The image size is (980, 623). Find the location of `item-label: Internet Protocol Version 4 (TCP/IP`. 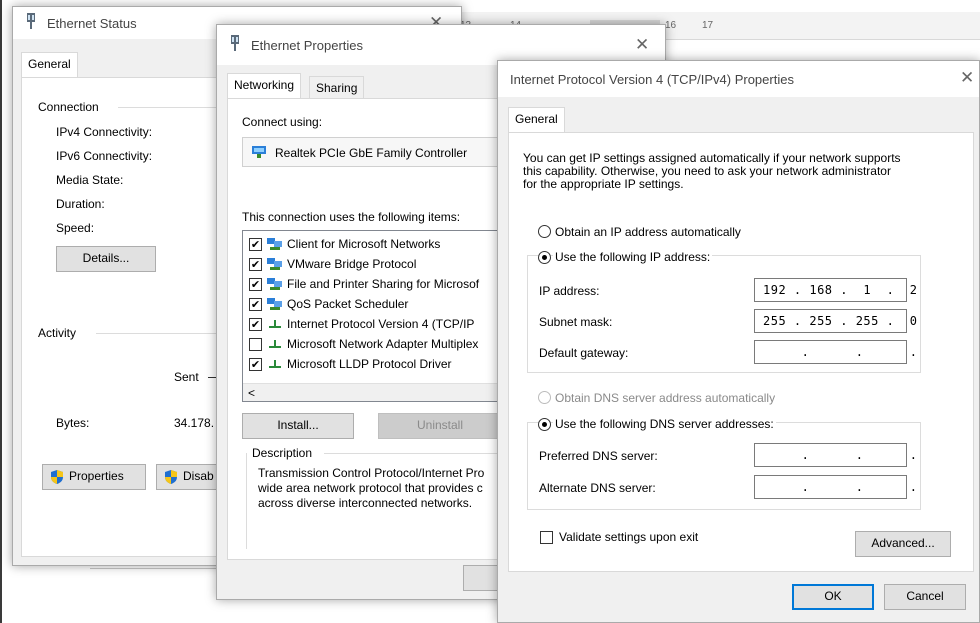

item-label: Internet Protocol Version 4 (TCP/IP is located at coordinates (381, 324).